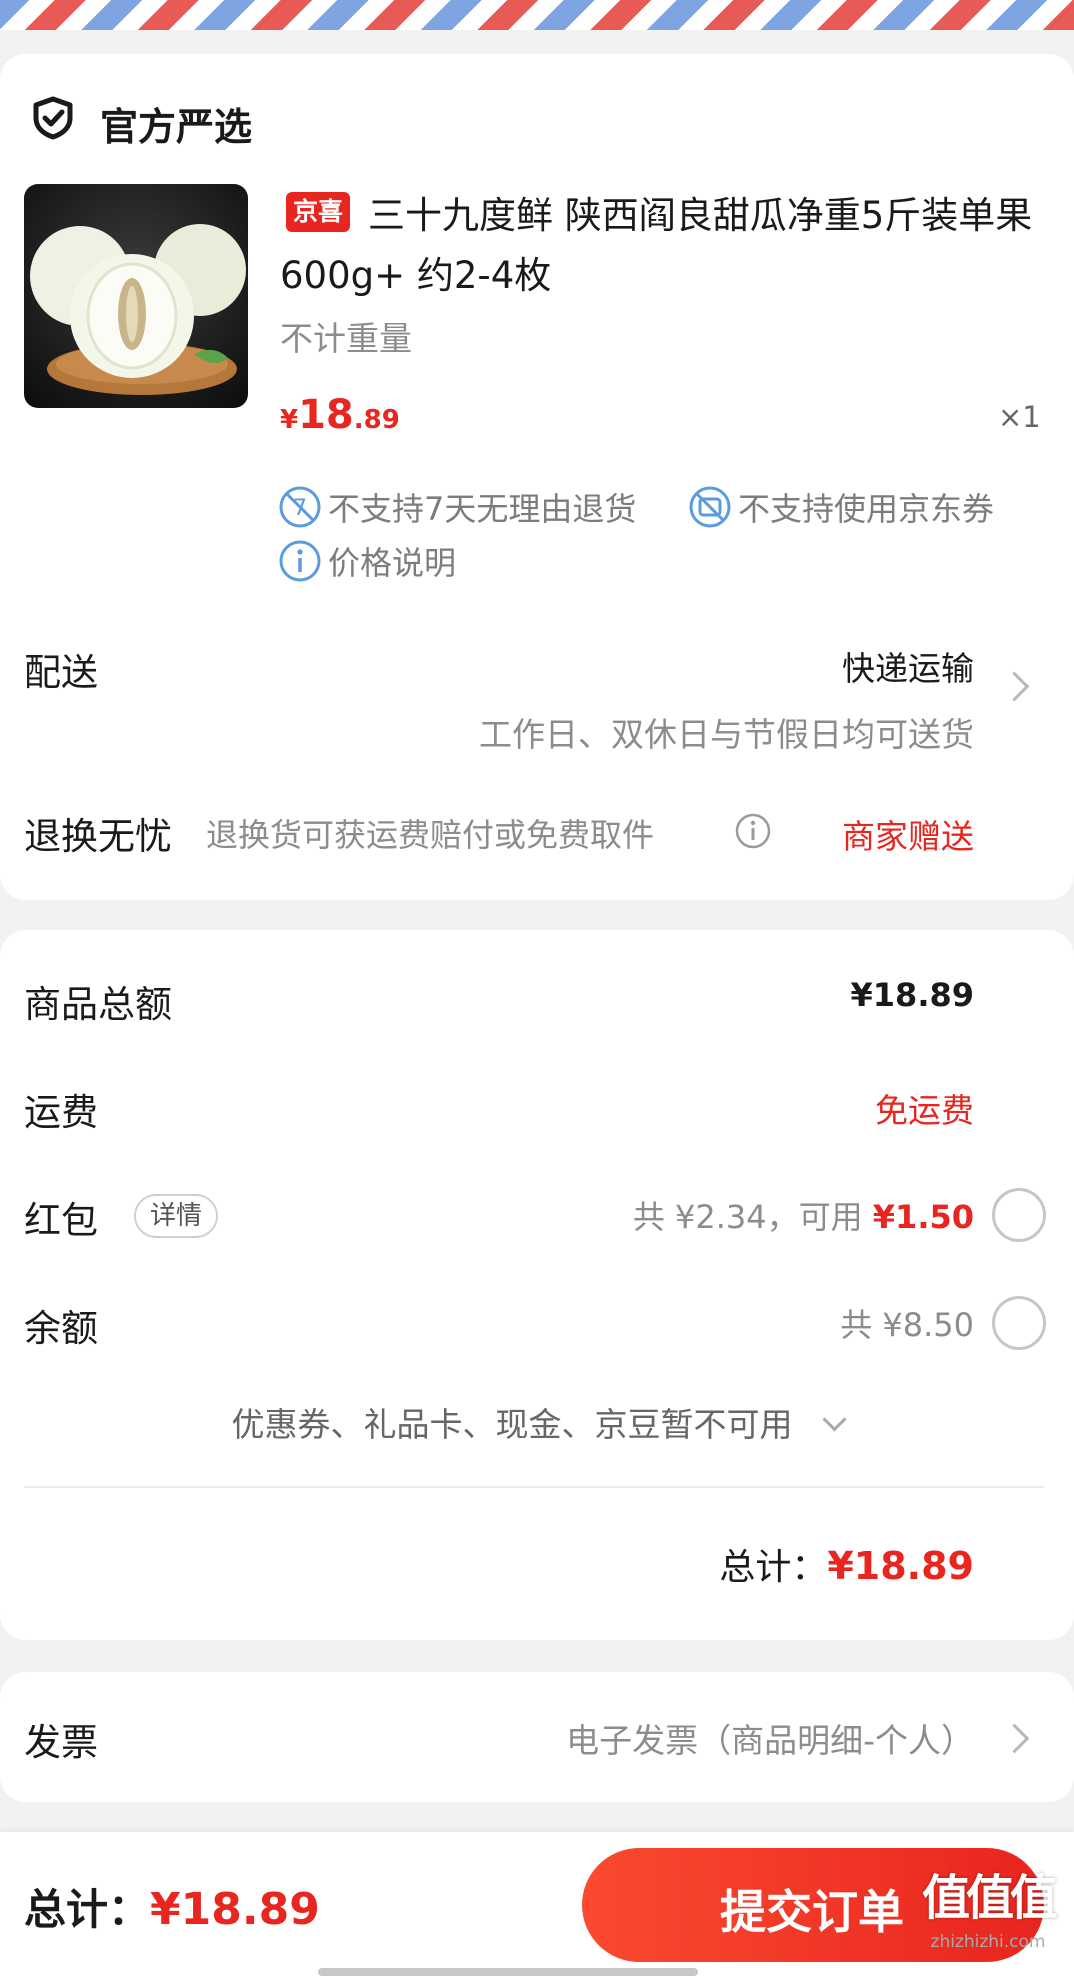 This screenshot has width=1074, height=1978. I want to click on shipping-value: 免运费, so click(924, 1110).